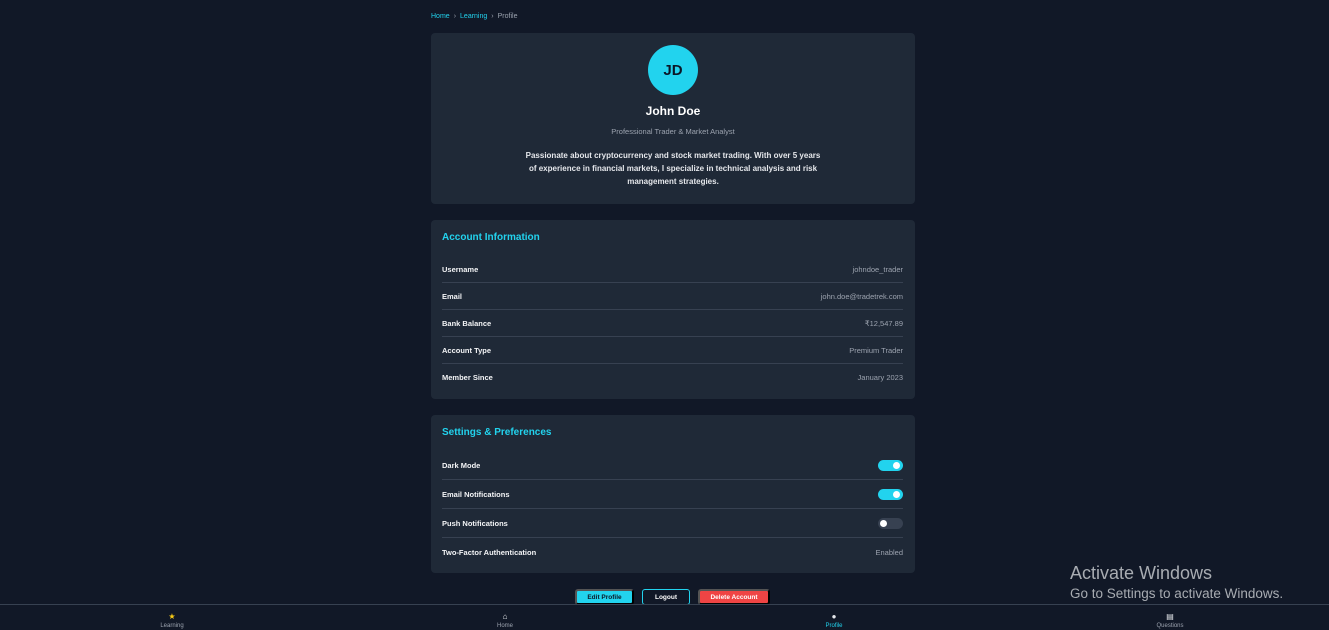 This screenshot has height=630, width=1329. What do you see at coordinates (476, 494) in the screenshot?
I see `row-label: Email Notifications` at bounding box center [476, 494].